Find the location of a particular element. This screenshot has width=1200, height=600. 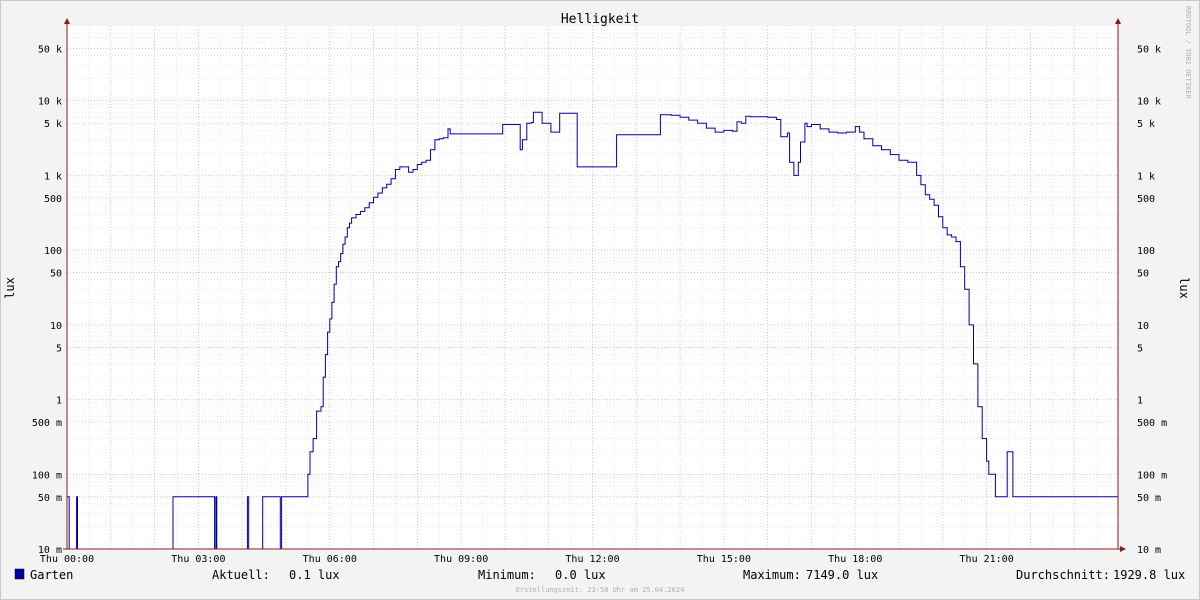

y-tick-label-left: 500 m is located at coordinates (47, 423).